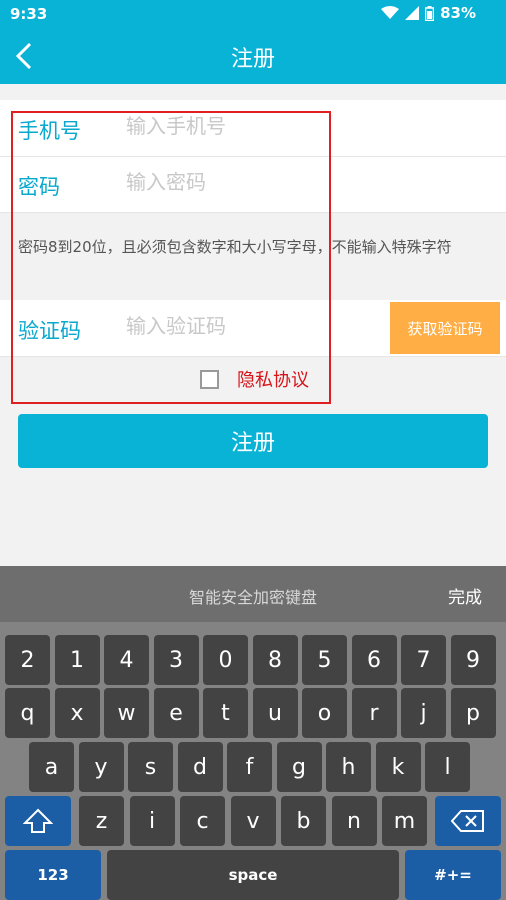  Describe the element at coordinates (253, 875) in the screenshot. I see `space-key: space` at that location.